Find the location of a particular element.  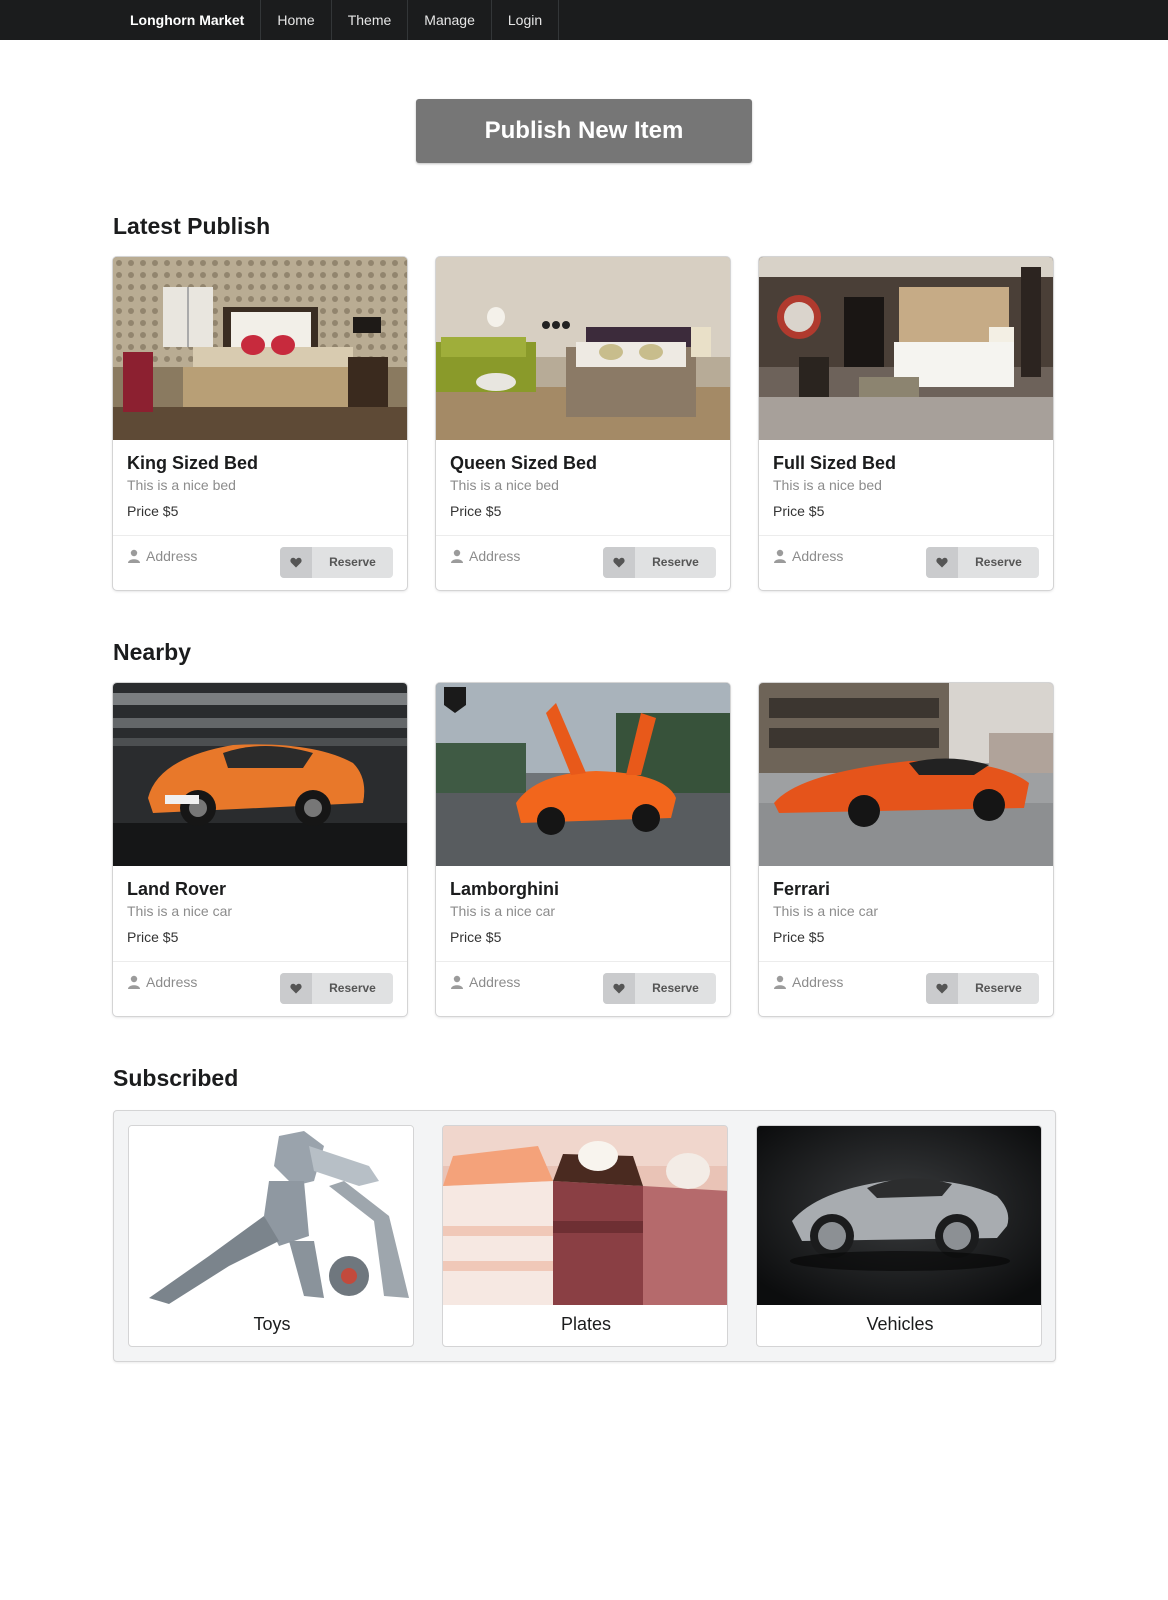

category-card-vehicles: Vehicles is located at coordinates (899, 1236).